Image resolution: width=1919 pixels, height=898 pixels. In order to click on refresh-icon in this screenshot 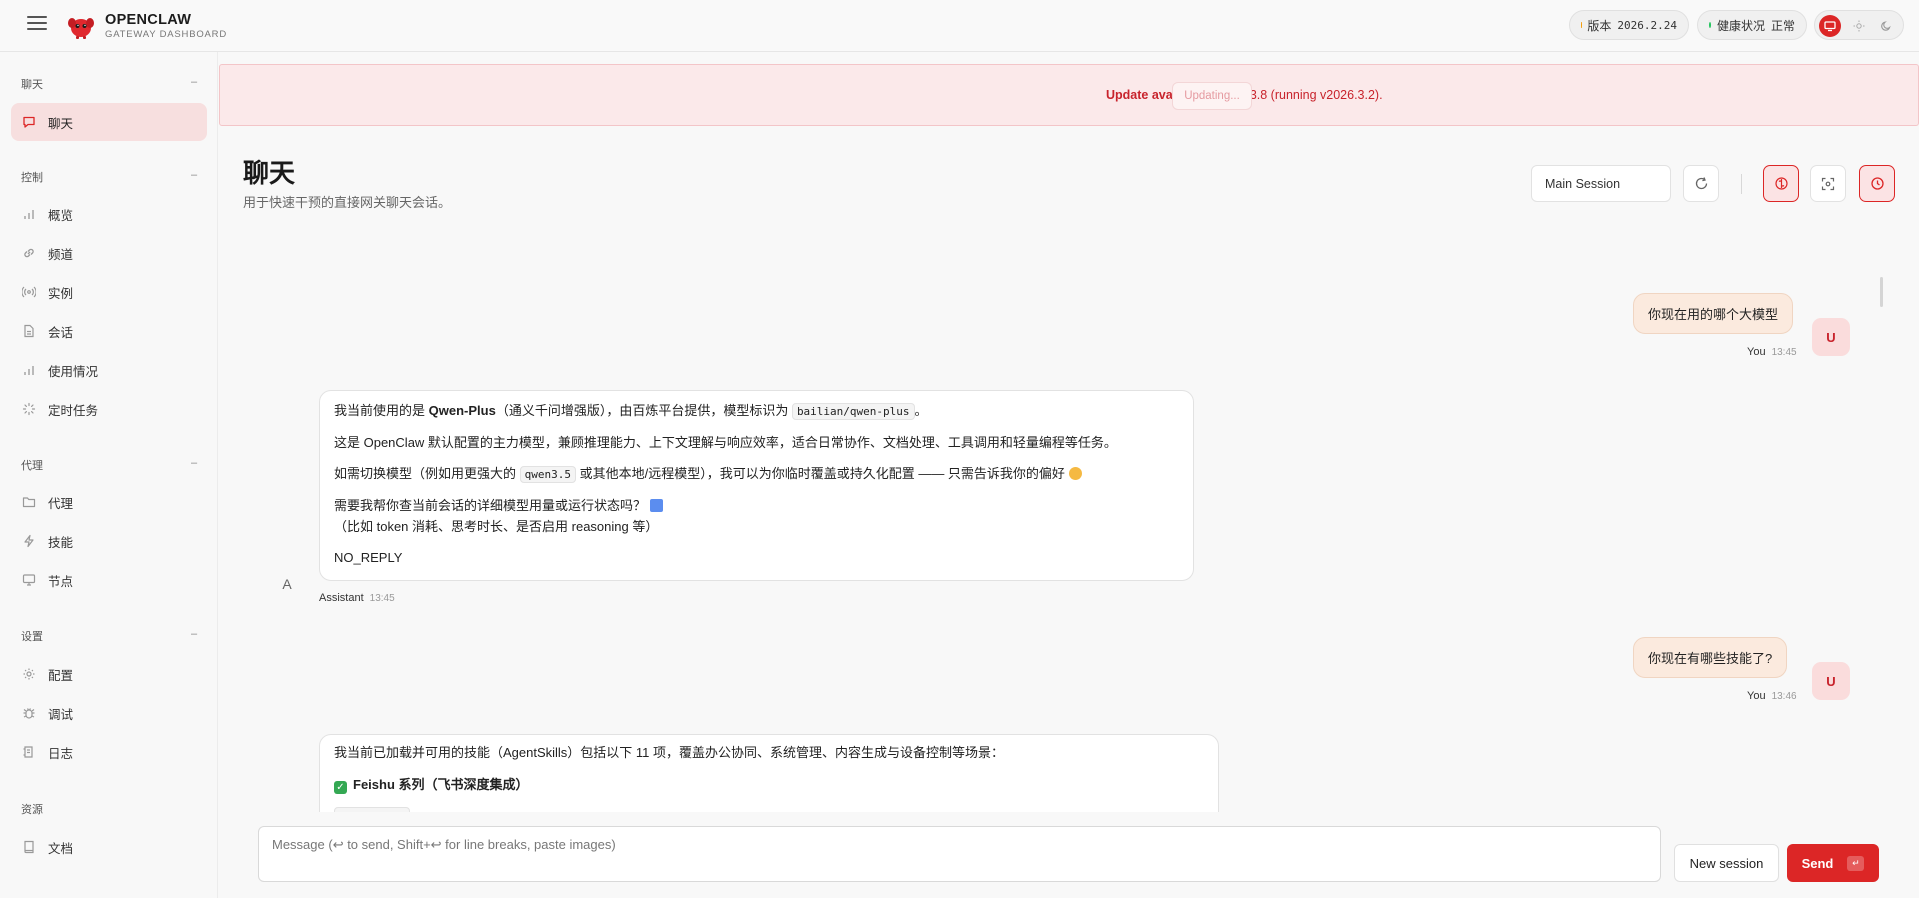, I will do `click(1701, 183)`.